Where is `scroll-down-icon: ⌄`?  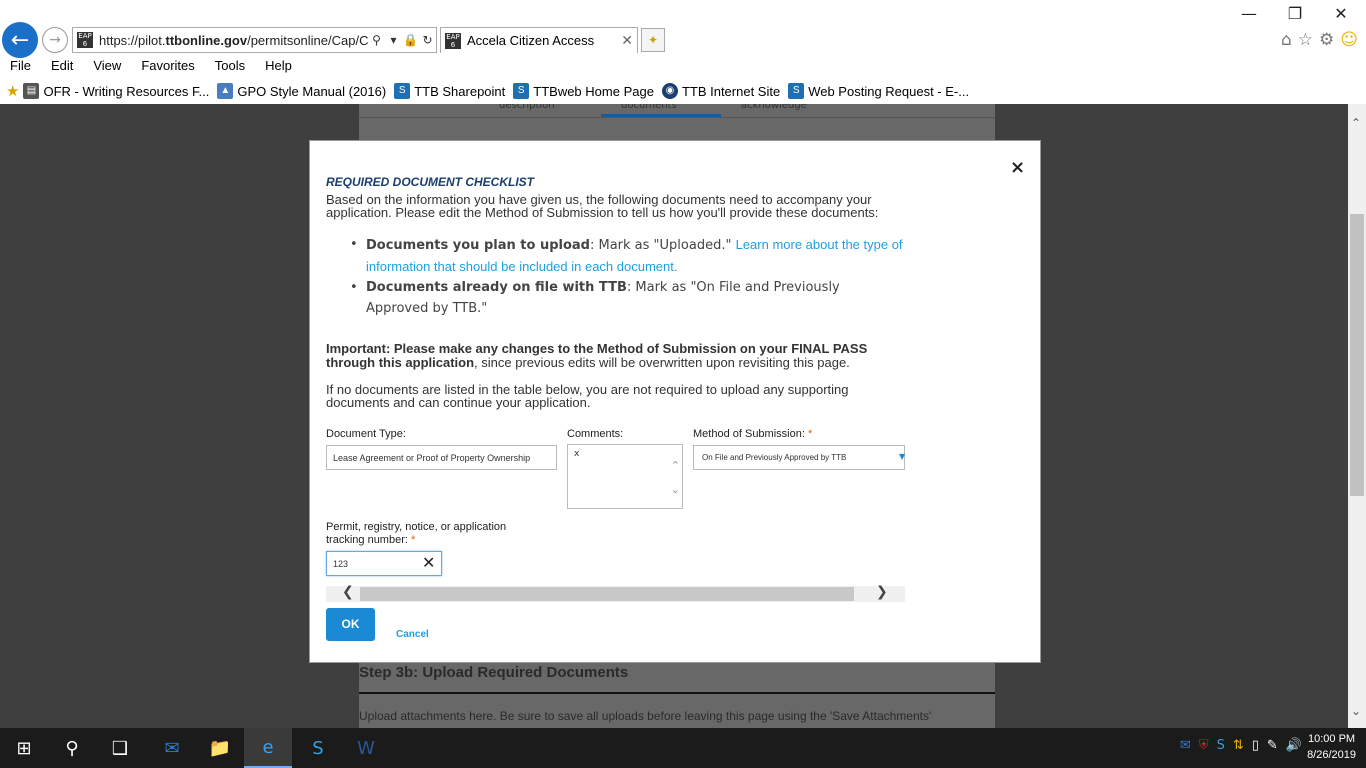 scroll-down-icon: ⌄ is located at coordinates (1356, 711).